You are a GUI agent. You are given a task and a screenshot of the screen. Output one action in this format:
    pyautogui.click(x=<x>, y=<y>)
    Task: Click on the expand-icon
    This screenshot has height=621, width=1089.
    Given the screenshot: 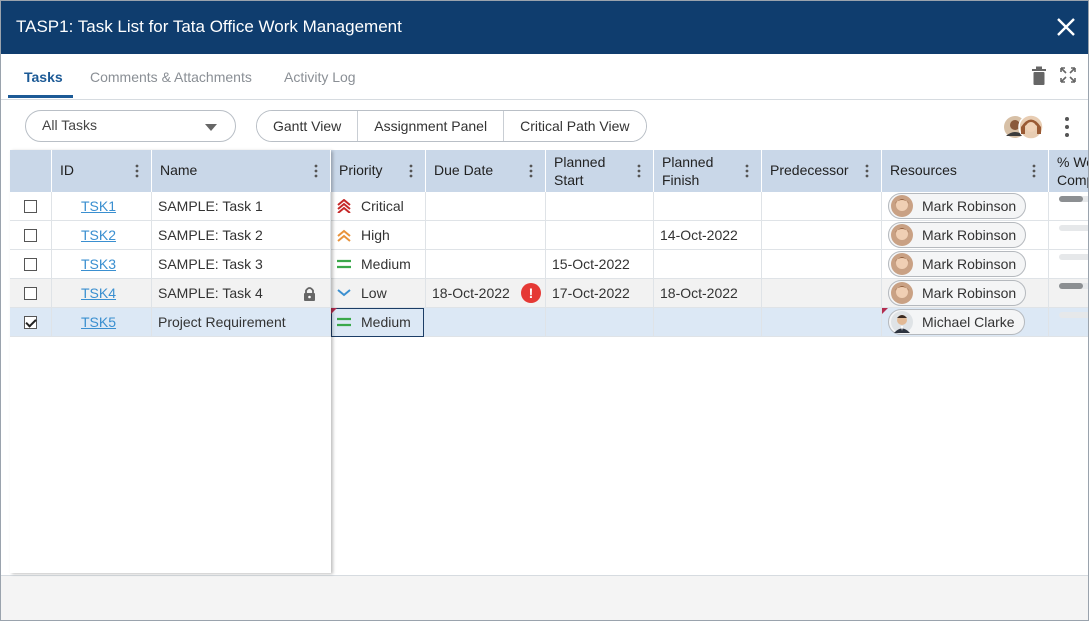 What is the action you would take?
    pyautogui.click(x=1068, y=75)
    